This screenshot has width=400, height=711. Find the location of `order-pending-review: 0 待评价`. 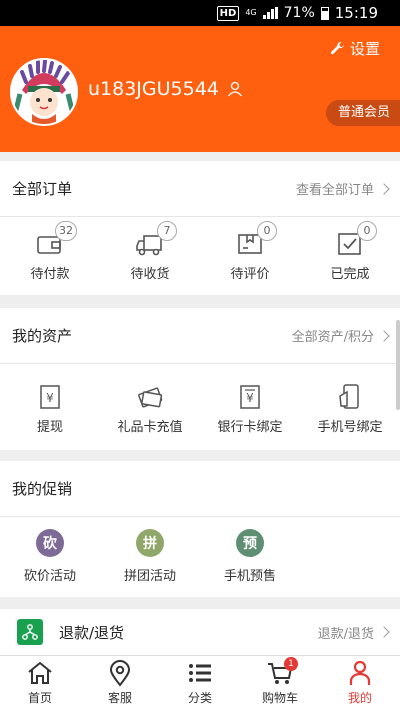

order-pending-review: 0 待评价 is located at coordinates (250, 258).